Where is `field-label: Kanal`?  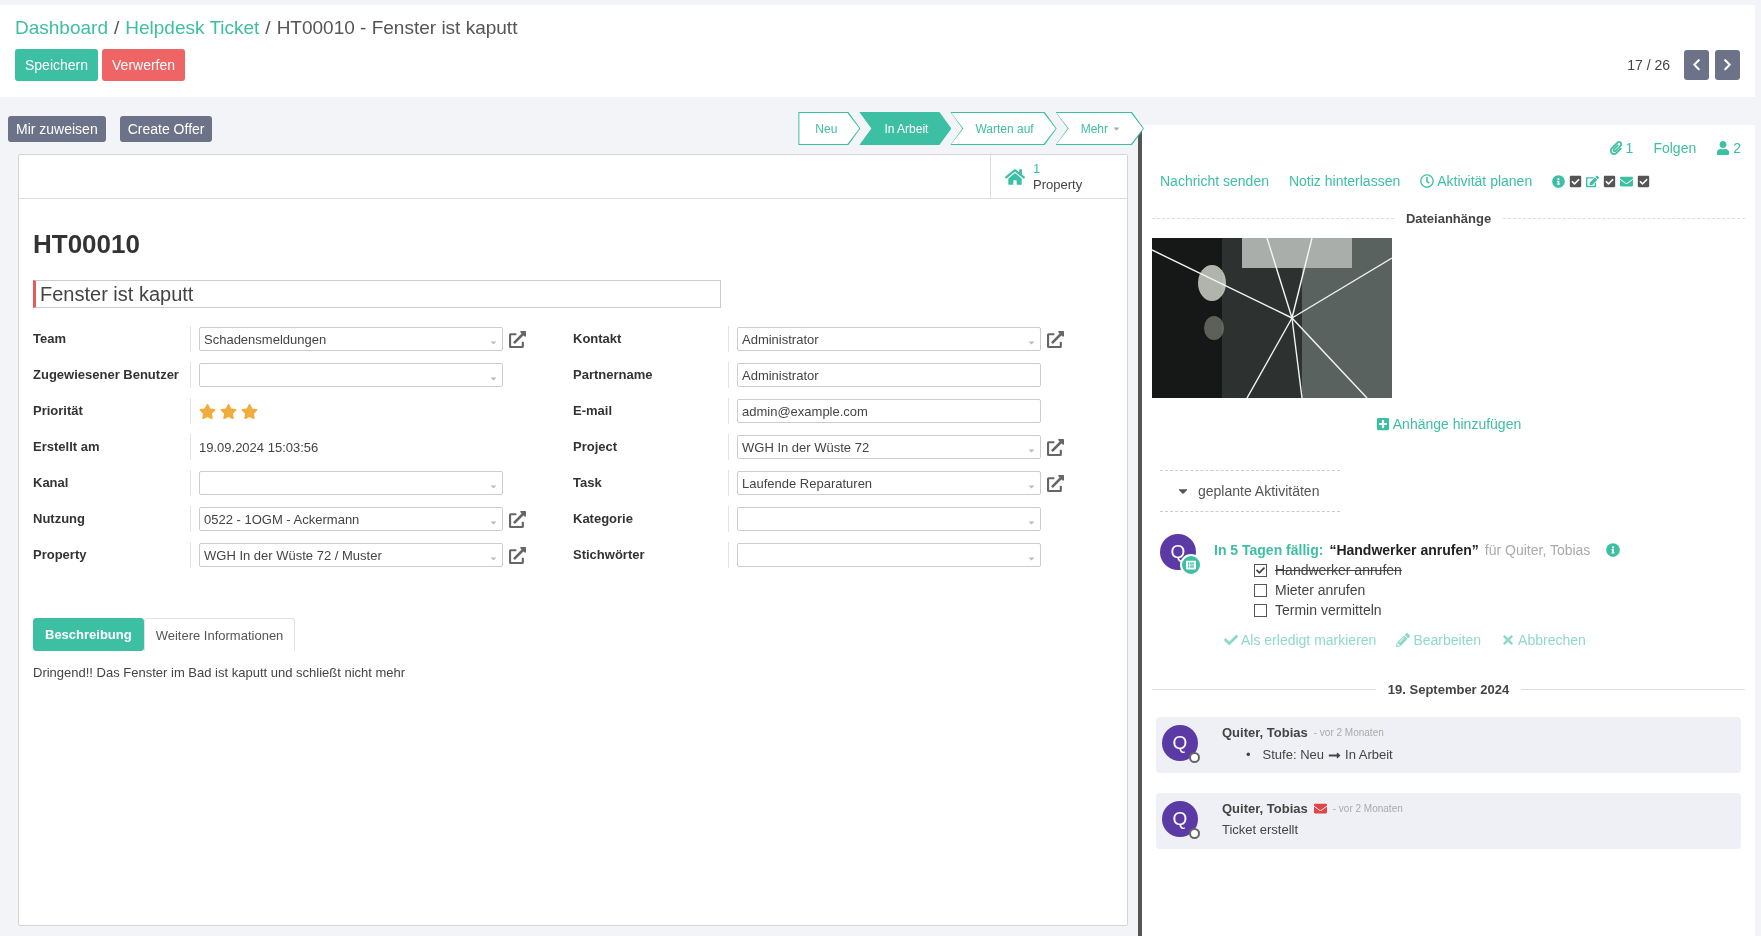
field-label: Kanal is located at coordinates (112, 483).